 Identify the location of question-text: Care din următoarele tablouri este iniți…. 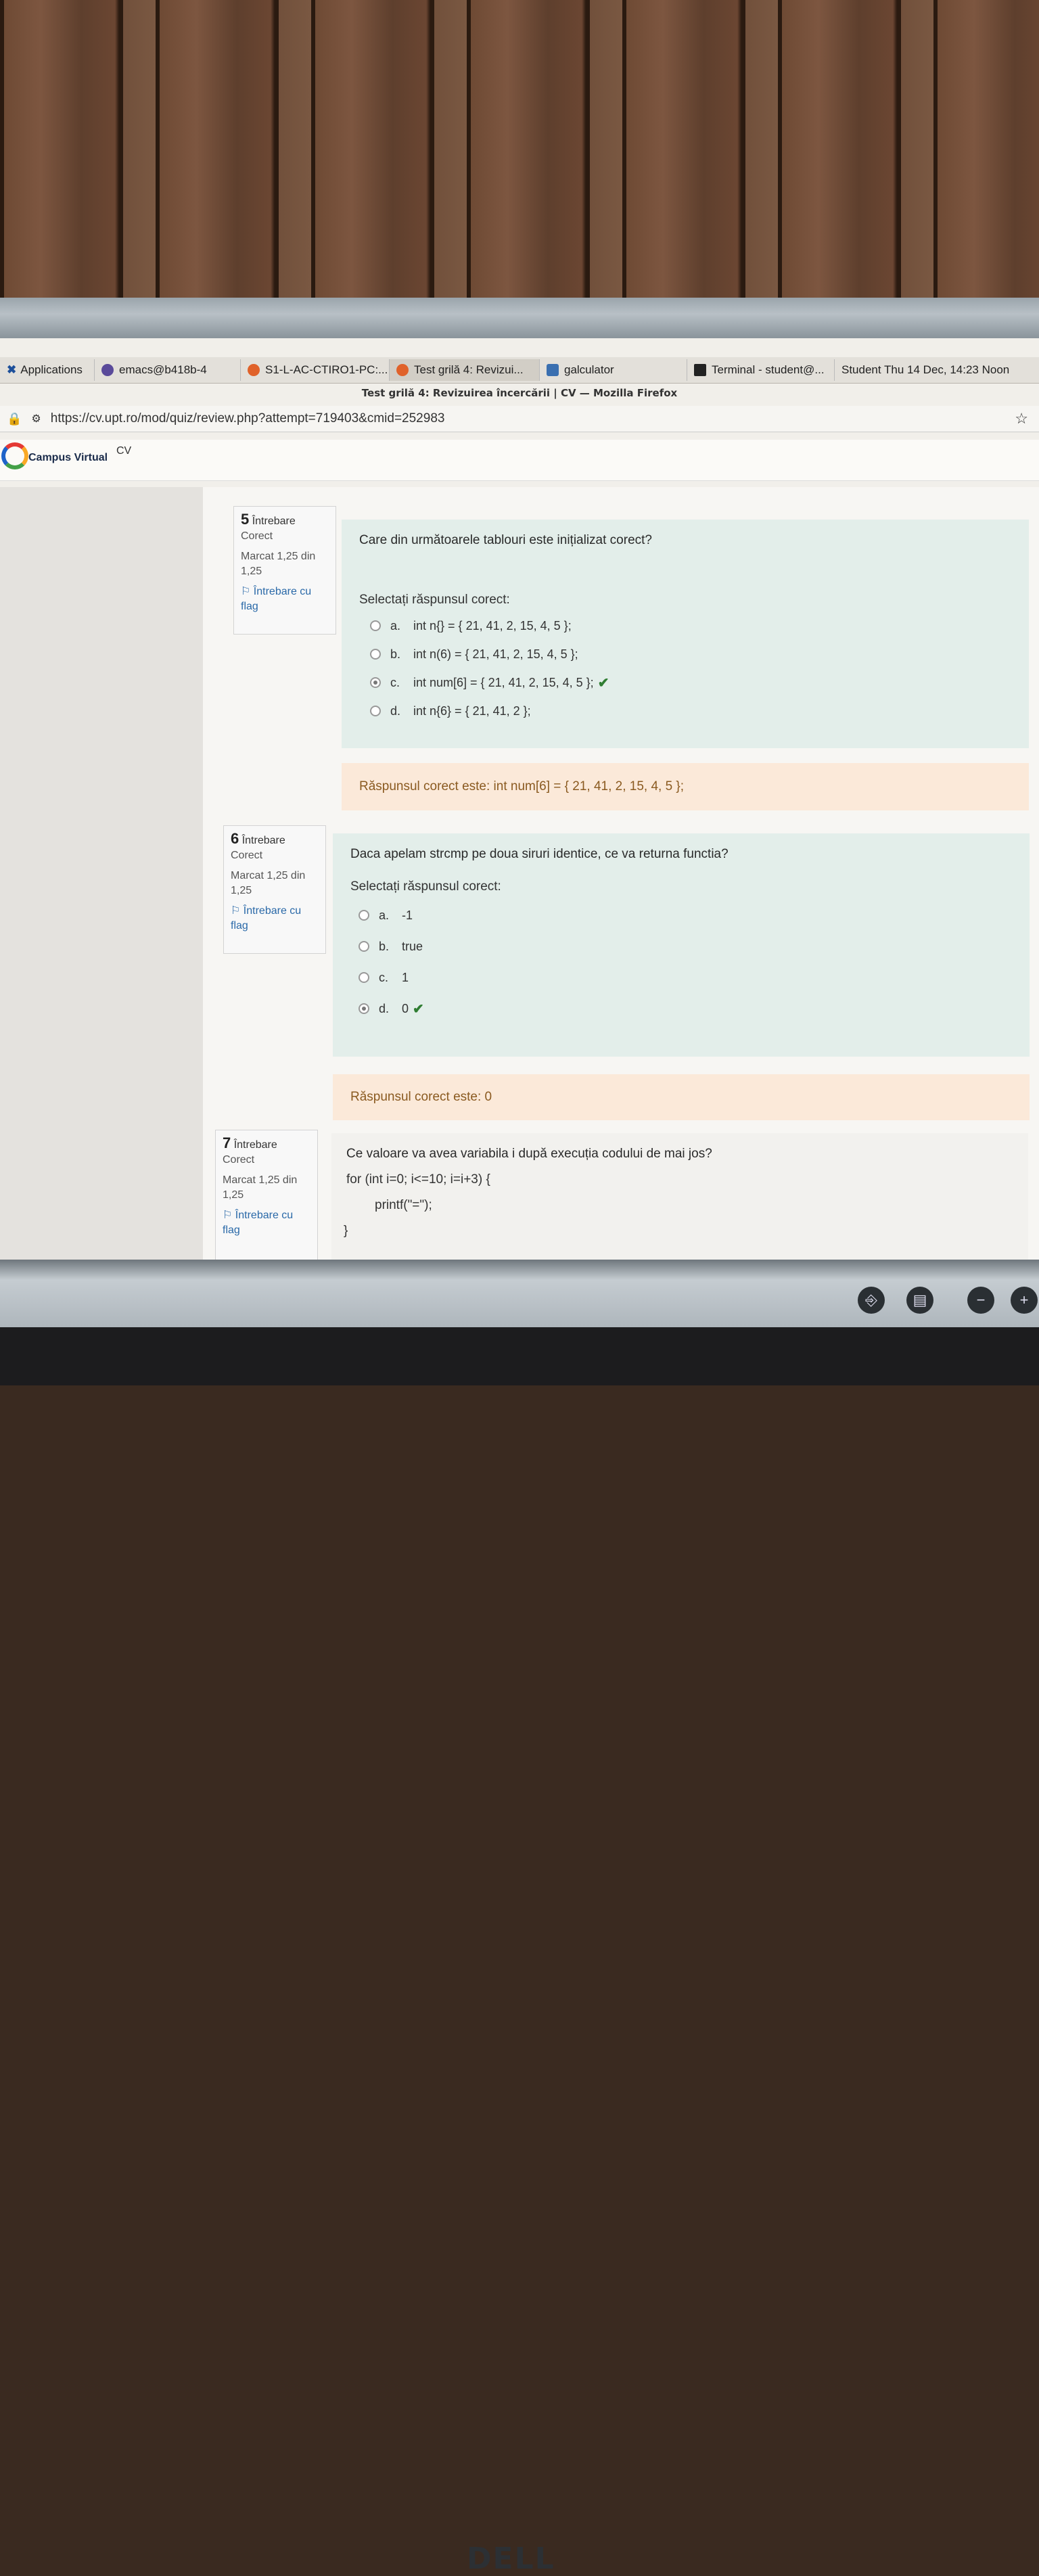
(505, 540).